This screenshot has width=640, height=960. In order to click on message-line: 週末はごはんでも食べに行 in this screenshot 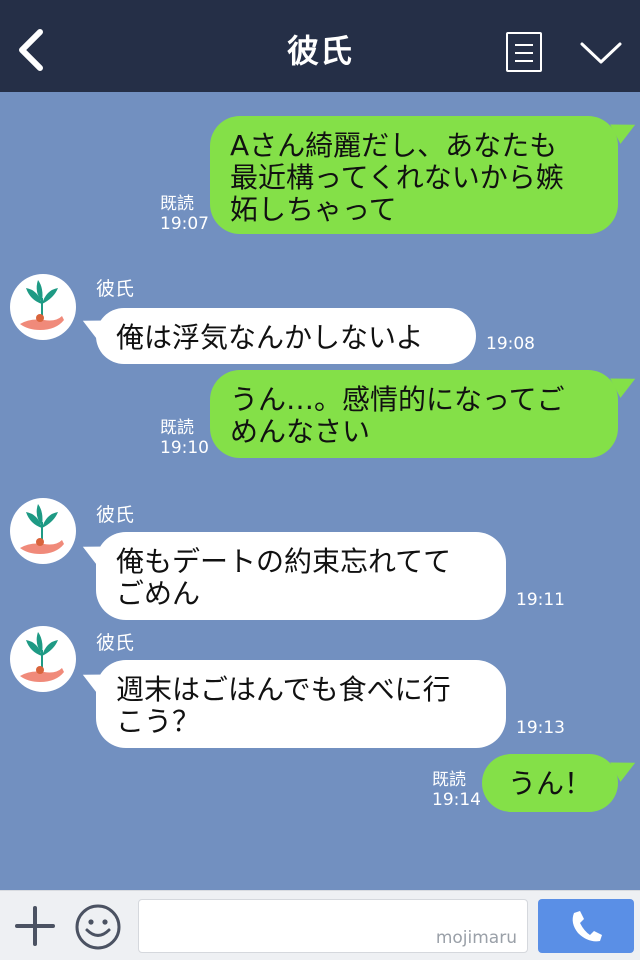, I will do `click(283, 689)`.